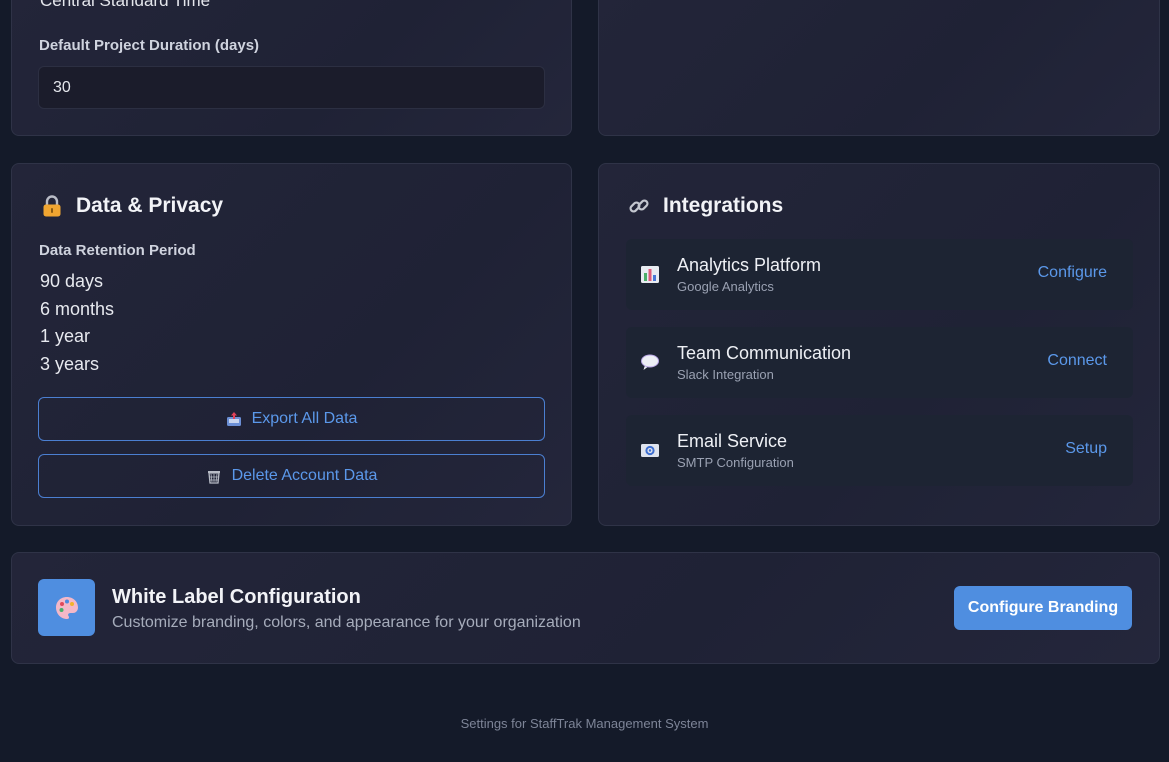 This screenshot has width=1169, height=762. What do you see at coordinates (149, 45) in the screenshot?
I see `duration-label: Default Project Duration (days)` at bounding box center [149, 45].